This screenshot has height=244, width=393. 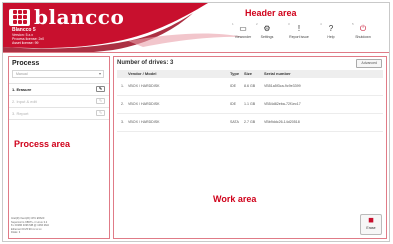 I want to click on step-label: 2. Input & edit, so click(x=24, y=101).